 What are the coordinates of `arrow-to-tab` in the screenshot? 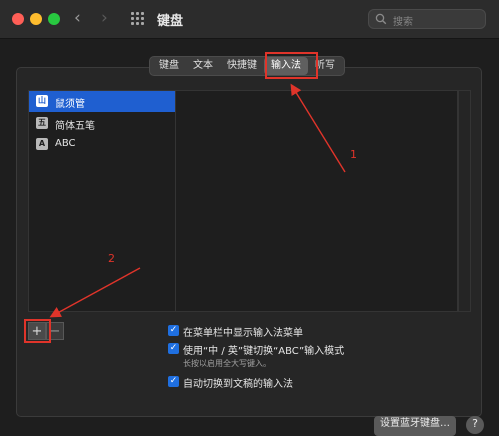 It's located at (318, 128).